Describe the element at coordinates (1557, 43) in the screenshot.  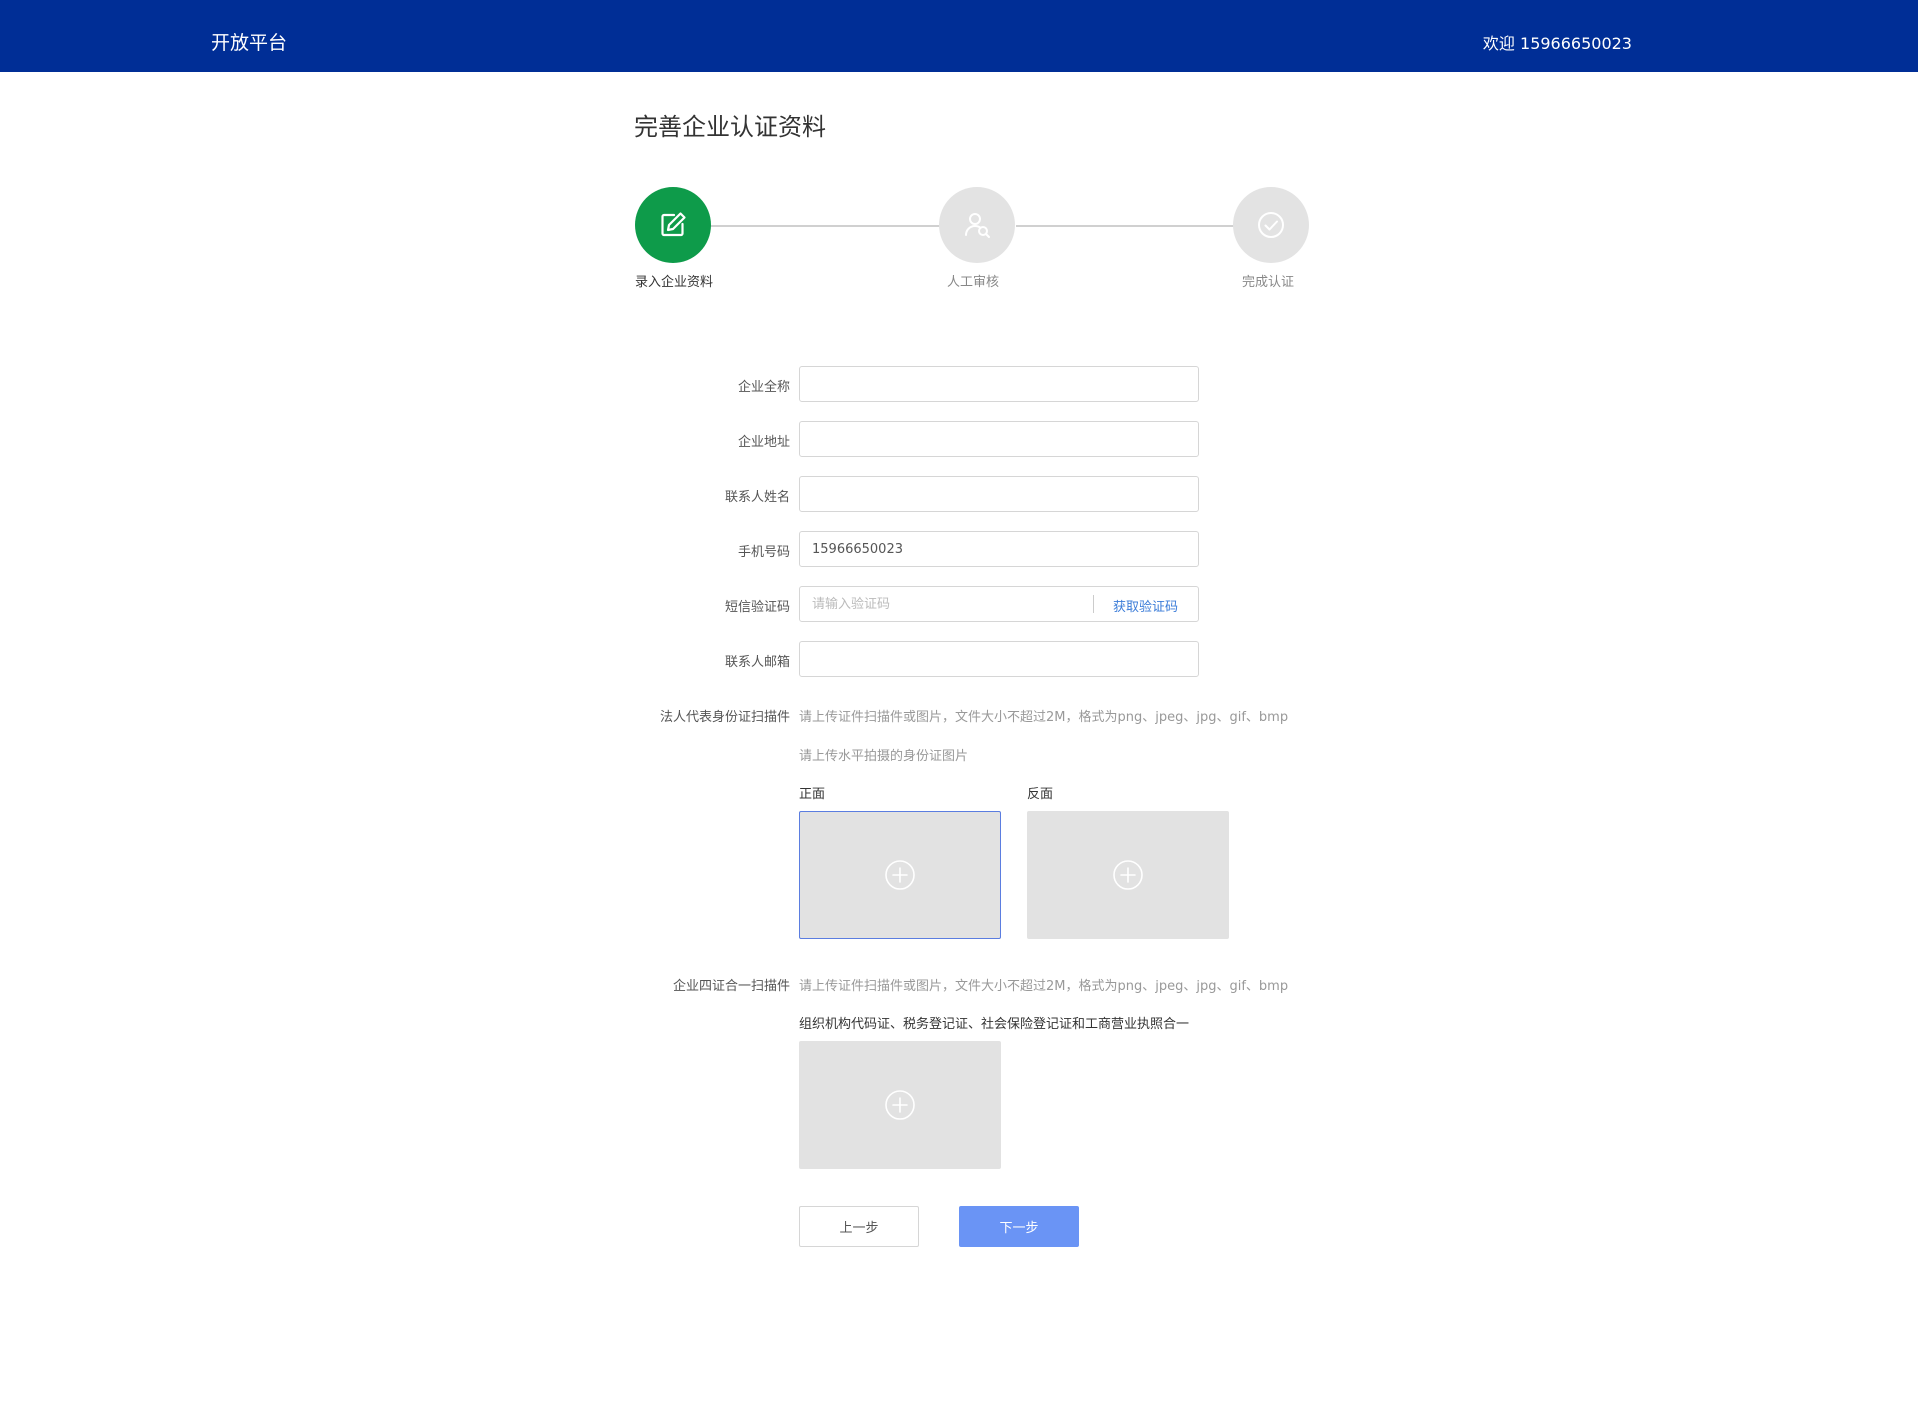
I see `welcome-user: 欢迎 15966650023` at that location.